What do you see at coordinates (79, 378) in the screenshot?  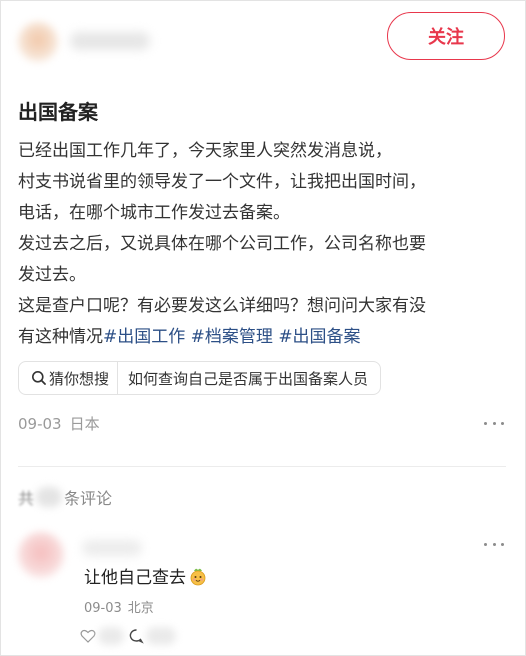 I see `search-suggestion-label-text: 猜你想搜` at bounding box center [79, 378].